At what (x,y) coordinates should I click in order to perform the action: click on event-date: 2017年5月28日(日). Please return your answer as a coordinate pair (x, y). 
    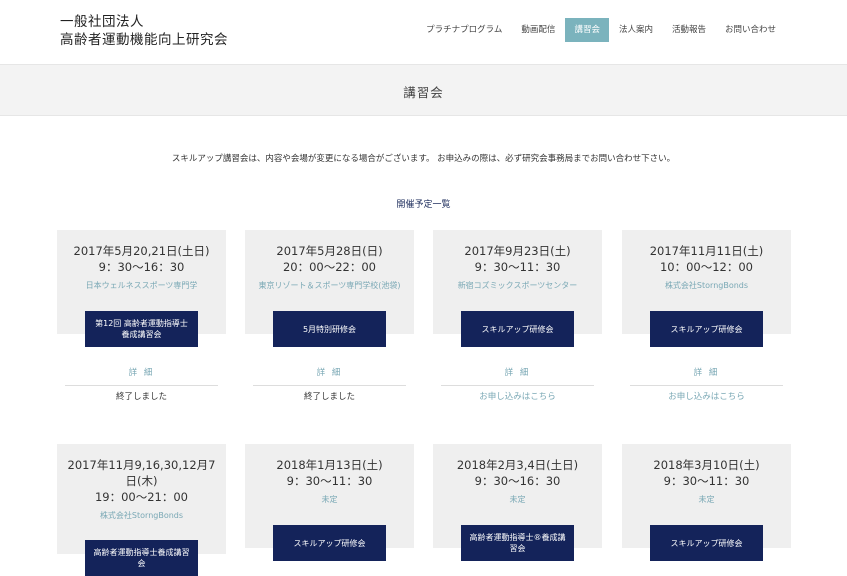
    Looking at the image, I should click on (329, 251).